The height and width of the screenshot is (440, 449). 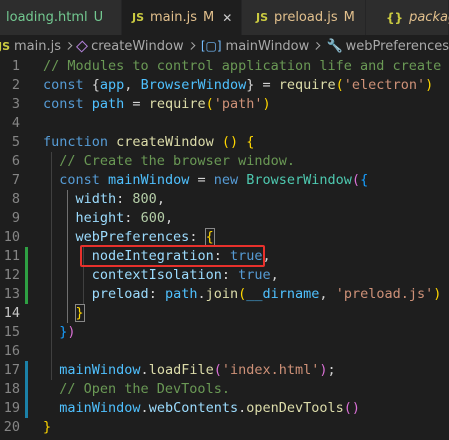 I want to click on code-token: contextIsolation, so click(x=156, y=275).